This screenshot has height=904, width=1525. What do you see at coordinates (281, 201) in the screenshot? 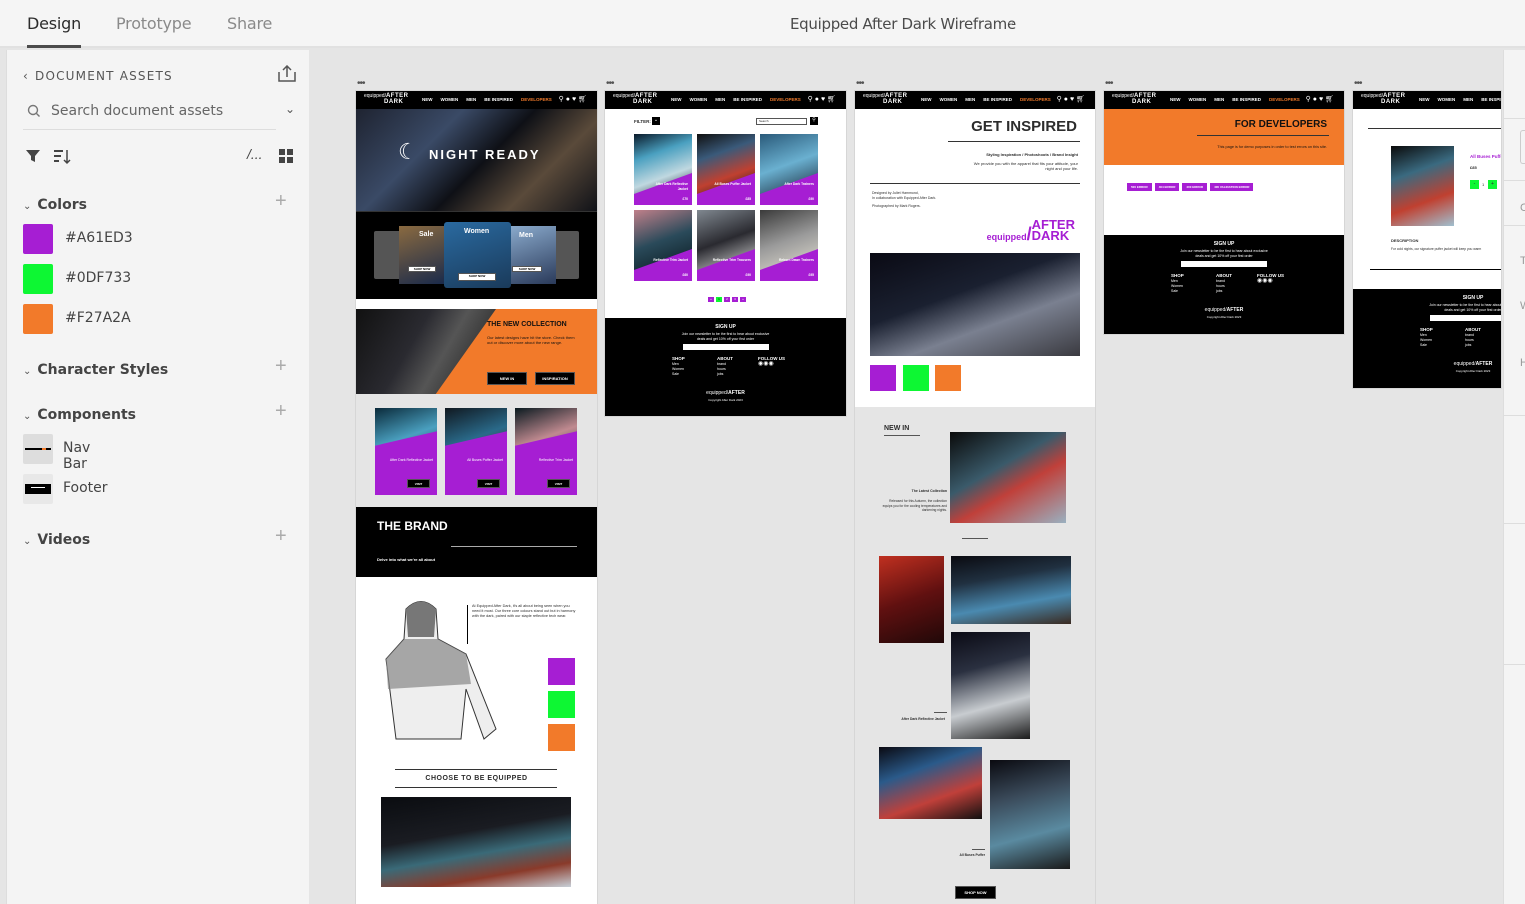
I see `add-color-icon: +` at bounding box center [281, 201].